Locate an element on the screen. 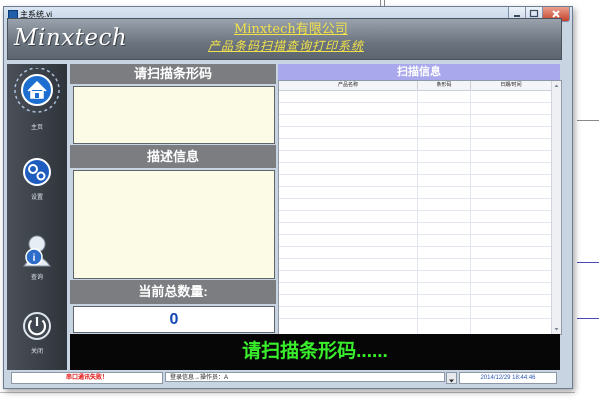 The height and width of the screenshot is (400, 599). scroll-arrows-icon is located at coordinates (556, 207).